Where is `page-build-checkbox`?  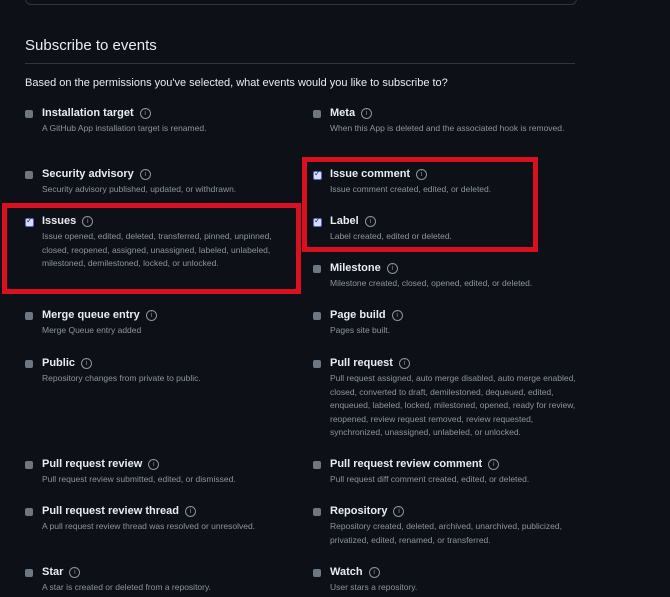
page-build-checkbox is located at coordinates (317, 316).